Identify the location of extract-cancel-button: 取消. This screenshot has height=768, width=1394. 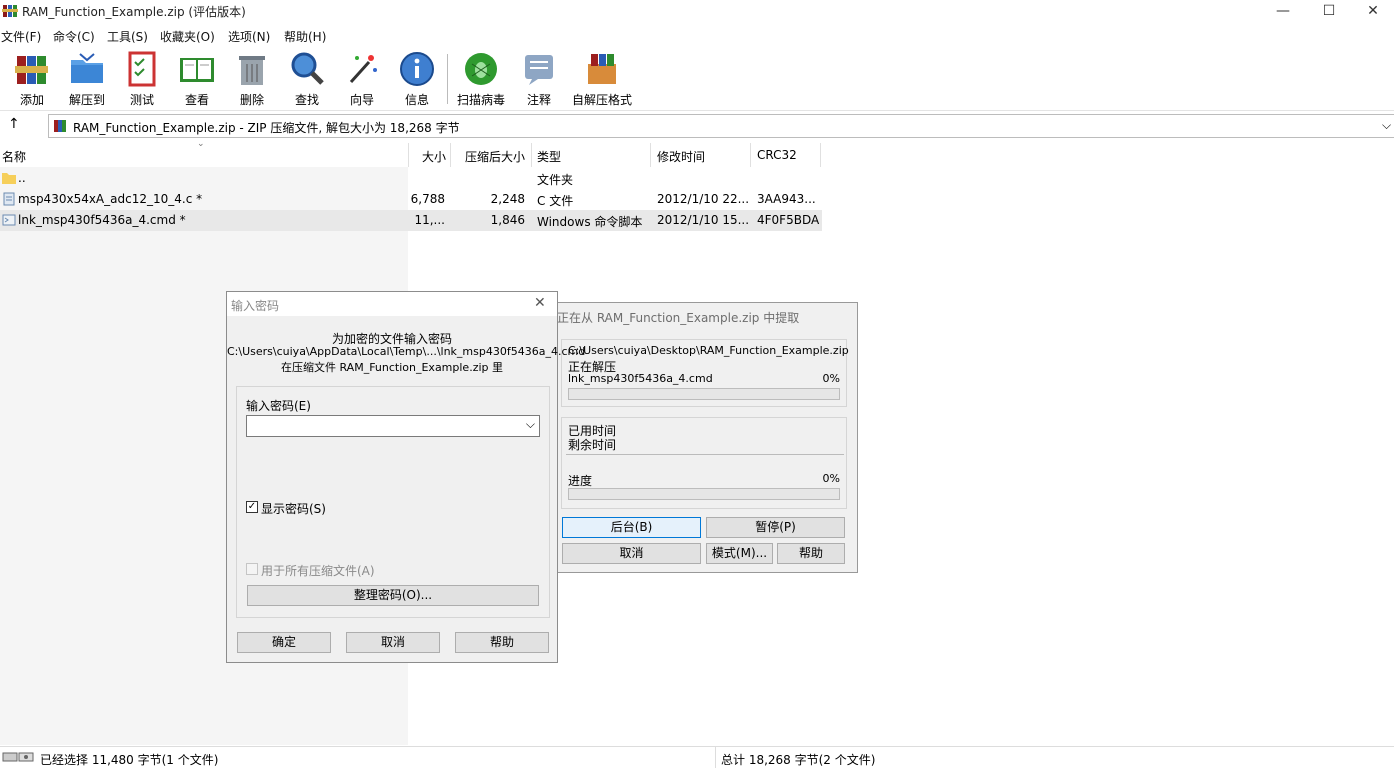
(631, 553).